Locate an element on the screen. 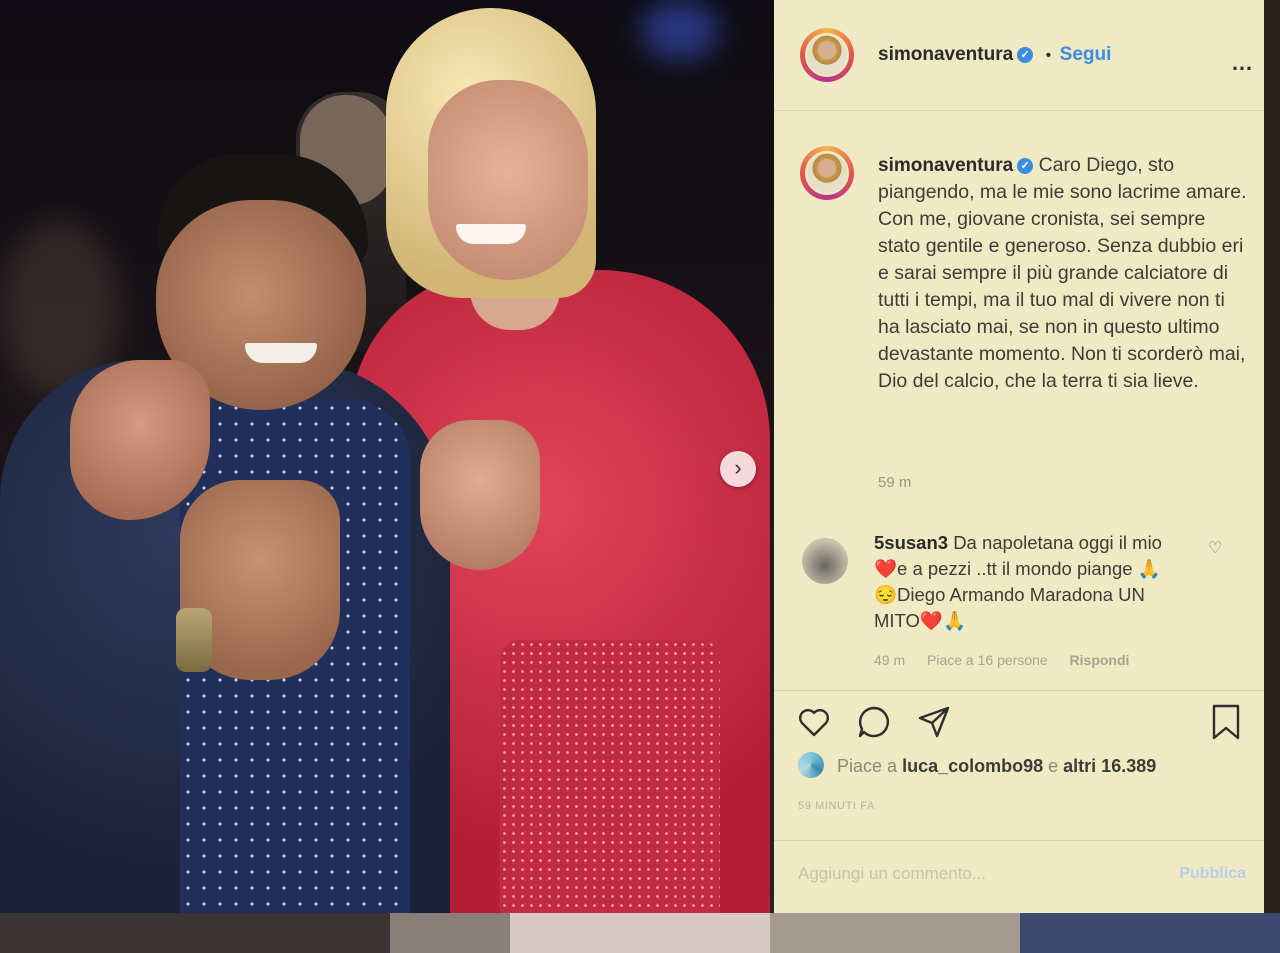  heart-icon is located at coordinates (814, 722).